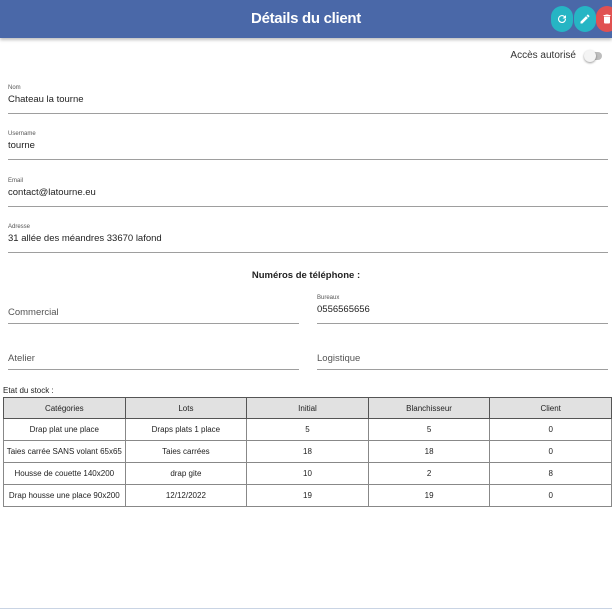  I want to click on access-toggle, so click(593, 55).